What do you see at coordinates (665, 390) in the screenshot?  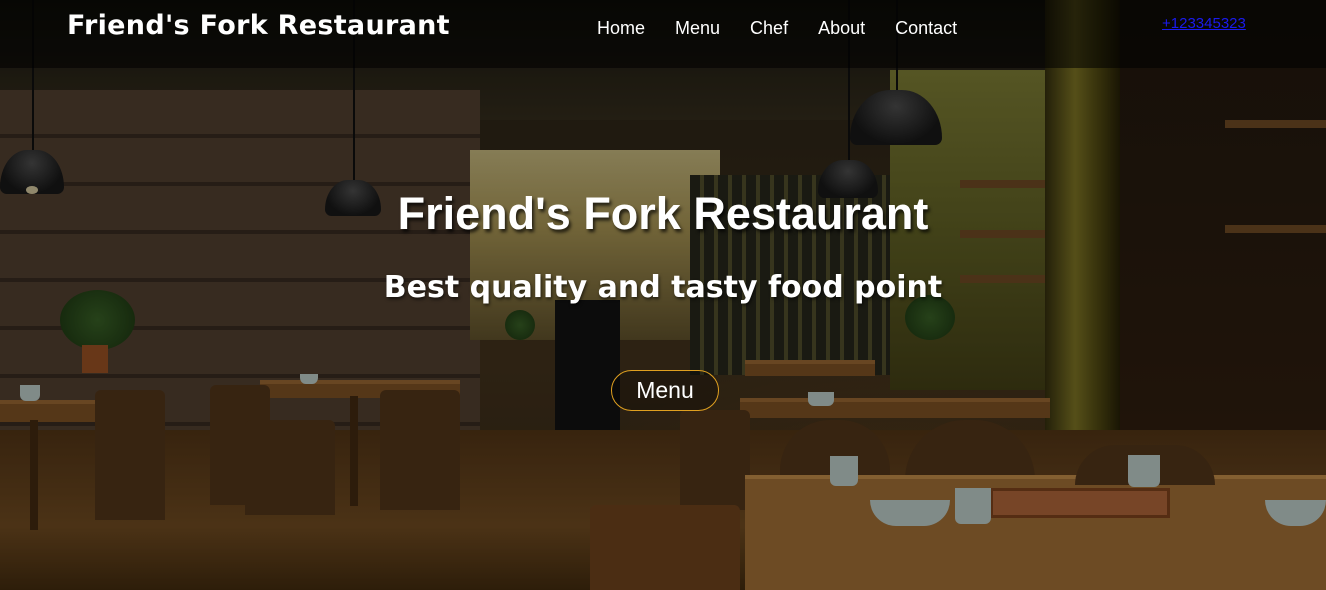 I see `menu-button: Menu` at bounding box center [665, 390].